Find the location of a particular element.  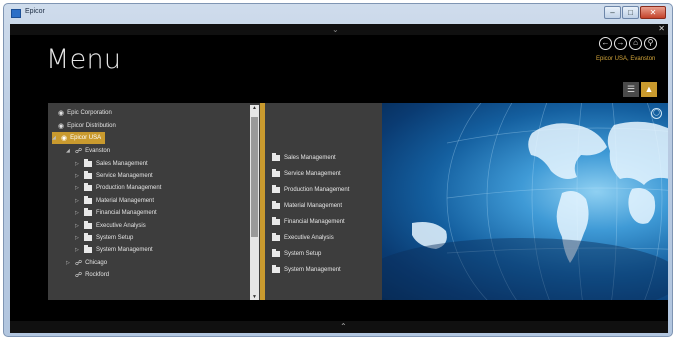

back-icon: ← is located at coordinates (605, 43).